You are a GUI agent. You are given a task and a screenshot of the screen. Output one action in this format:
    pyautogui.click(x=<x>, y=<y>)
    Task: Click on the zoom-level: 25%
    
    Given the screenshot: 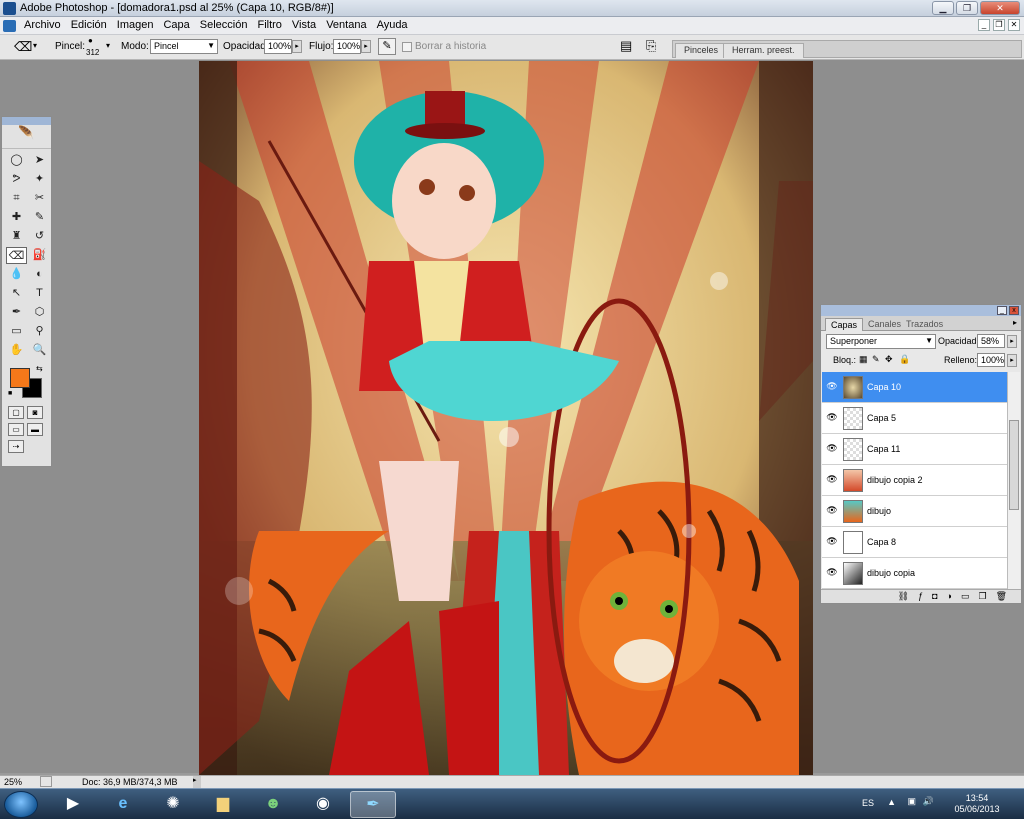 What is the action you would take?
    pyautogui.click(x=13, y=782)
    